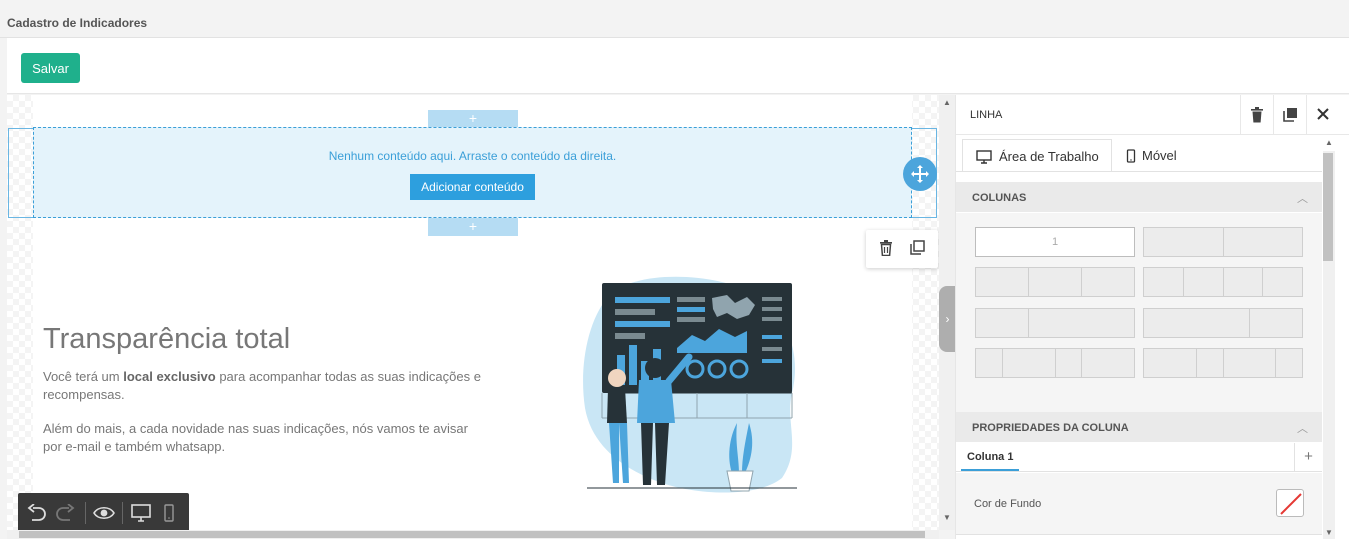  I want to click on hero-title: Transparência total, so click(167, 339).